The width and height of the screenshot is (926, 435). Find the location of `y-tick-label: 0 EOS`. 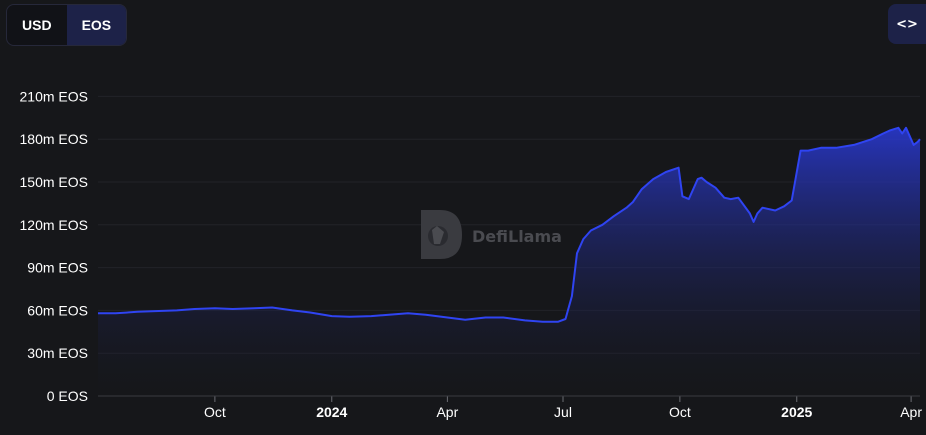

y-tick-label: 0 EOS is located at coordinates (67, 396).